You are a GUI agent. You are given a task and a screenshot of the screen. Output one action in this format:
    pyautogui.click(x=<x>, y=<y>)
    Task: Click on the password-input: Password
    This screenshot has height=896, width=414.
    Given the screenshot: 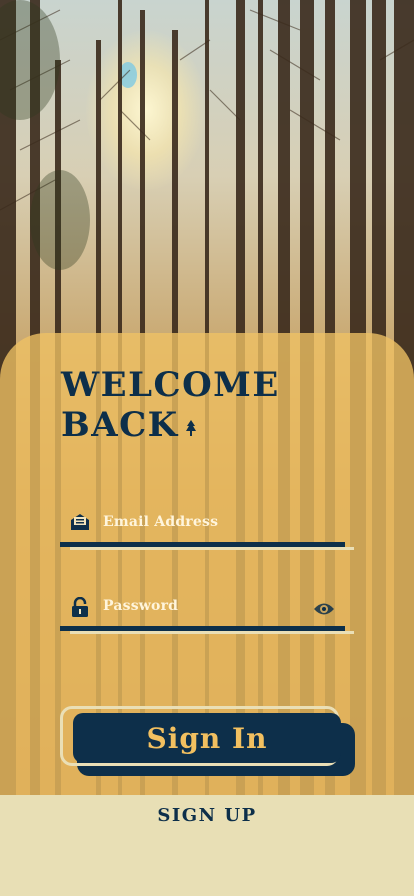 What is the action you would take?
    pyautogui.click(x=140, y=606)
    